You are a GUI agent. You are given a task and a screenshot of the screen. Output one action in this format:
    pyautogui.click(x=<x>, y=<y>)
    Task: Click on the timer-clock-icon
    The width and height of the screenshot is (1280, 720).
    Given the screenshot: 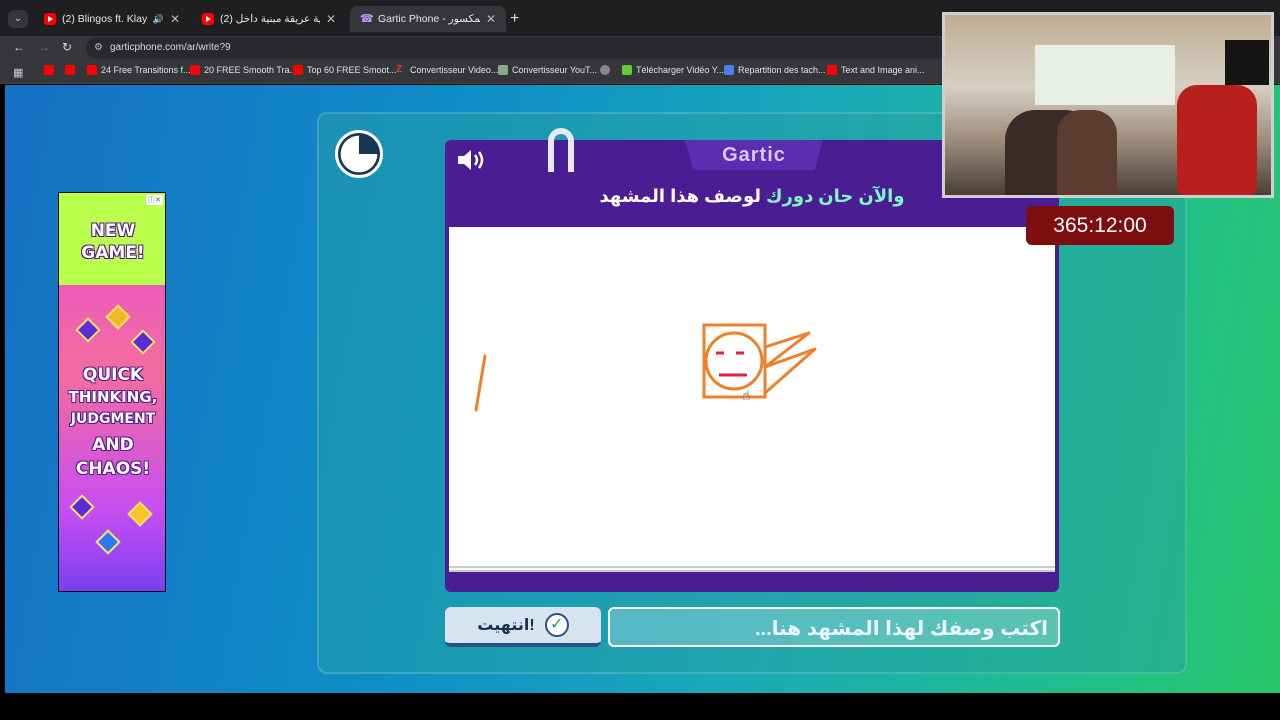 What is the action you would take?
    pyautogui.click(x=359, y=154)
    